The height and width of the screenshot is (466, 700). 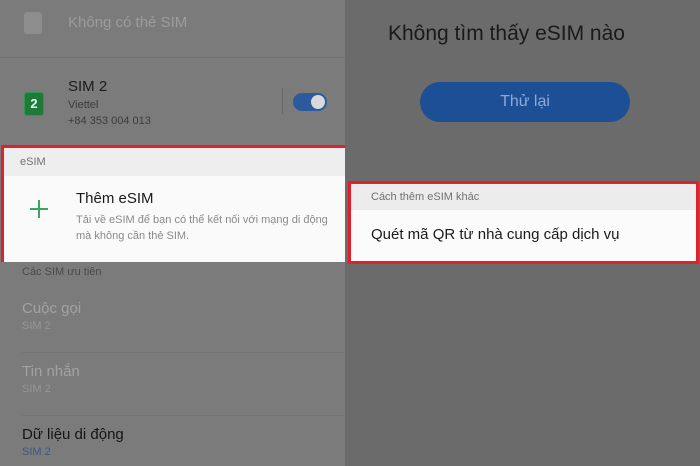 What do you see at coordinates (109, 121) in the screenshot?
I see `sim-2-number: +84 353 004 013` at bounding box center [109, 121].